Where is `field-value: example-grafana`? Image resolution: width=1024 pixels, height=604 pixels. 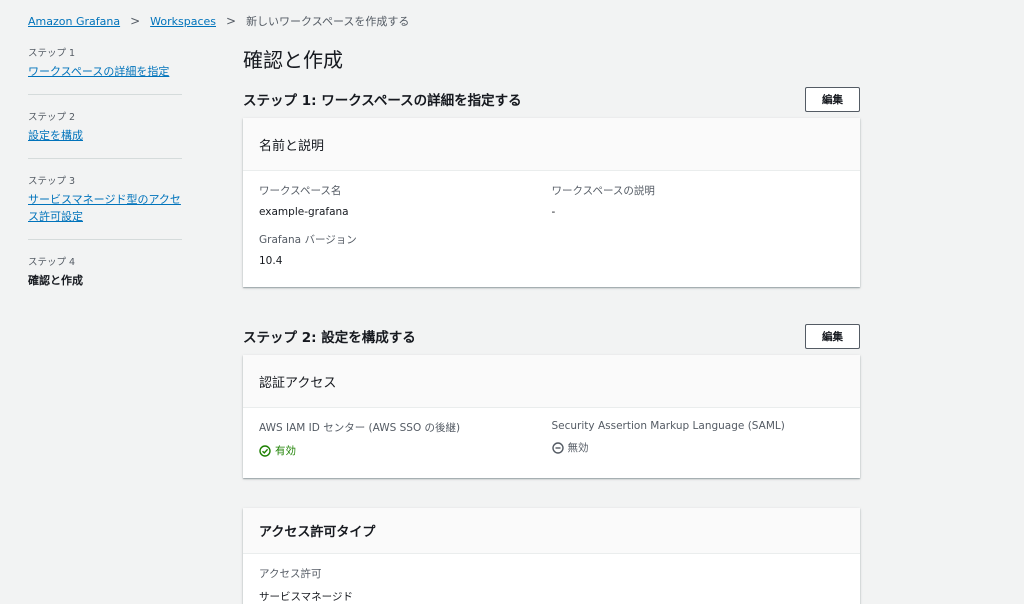 field-value: example-grafana is located at coordinates (304, 212).